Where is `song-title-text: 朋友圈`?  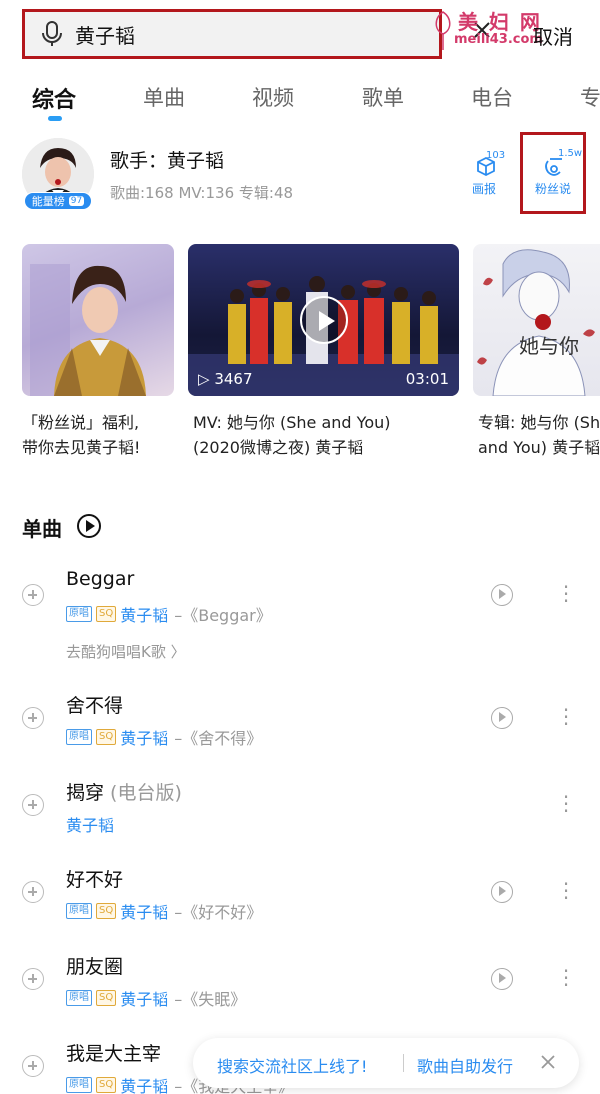 song-title-text: 朋友圈 is located at coordinates (95, 967).